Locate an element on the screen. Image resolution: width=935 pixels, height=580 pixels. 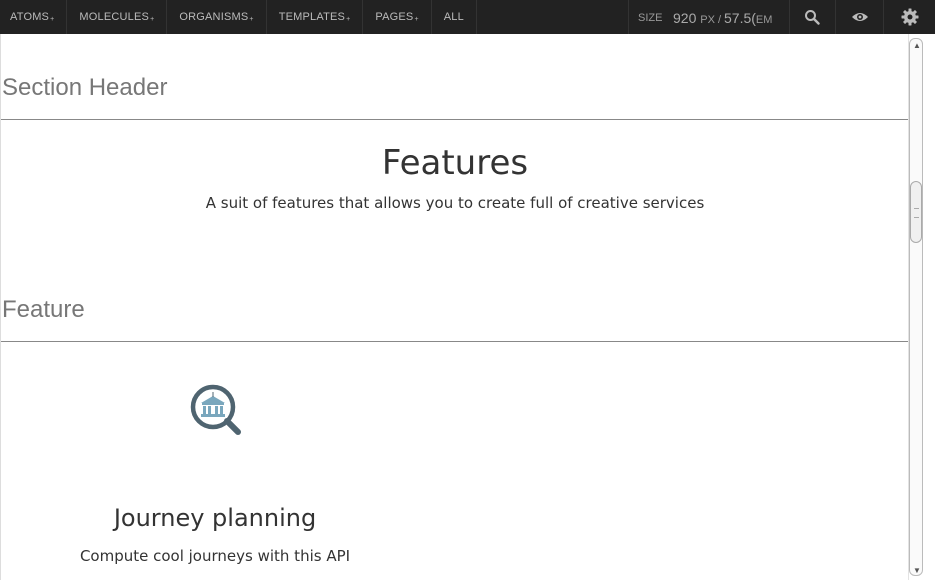
section-divider is located at coordinates (454, 119).